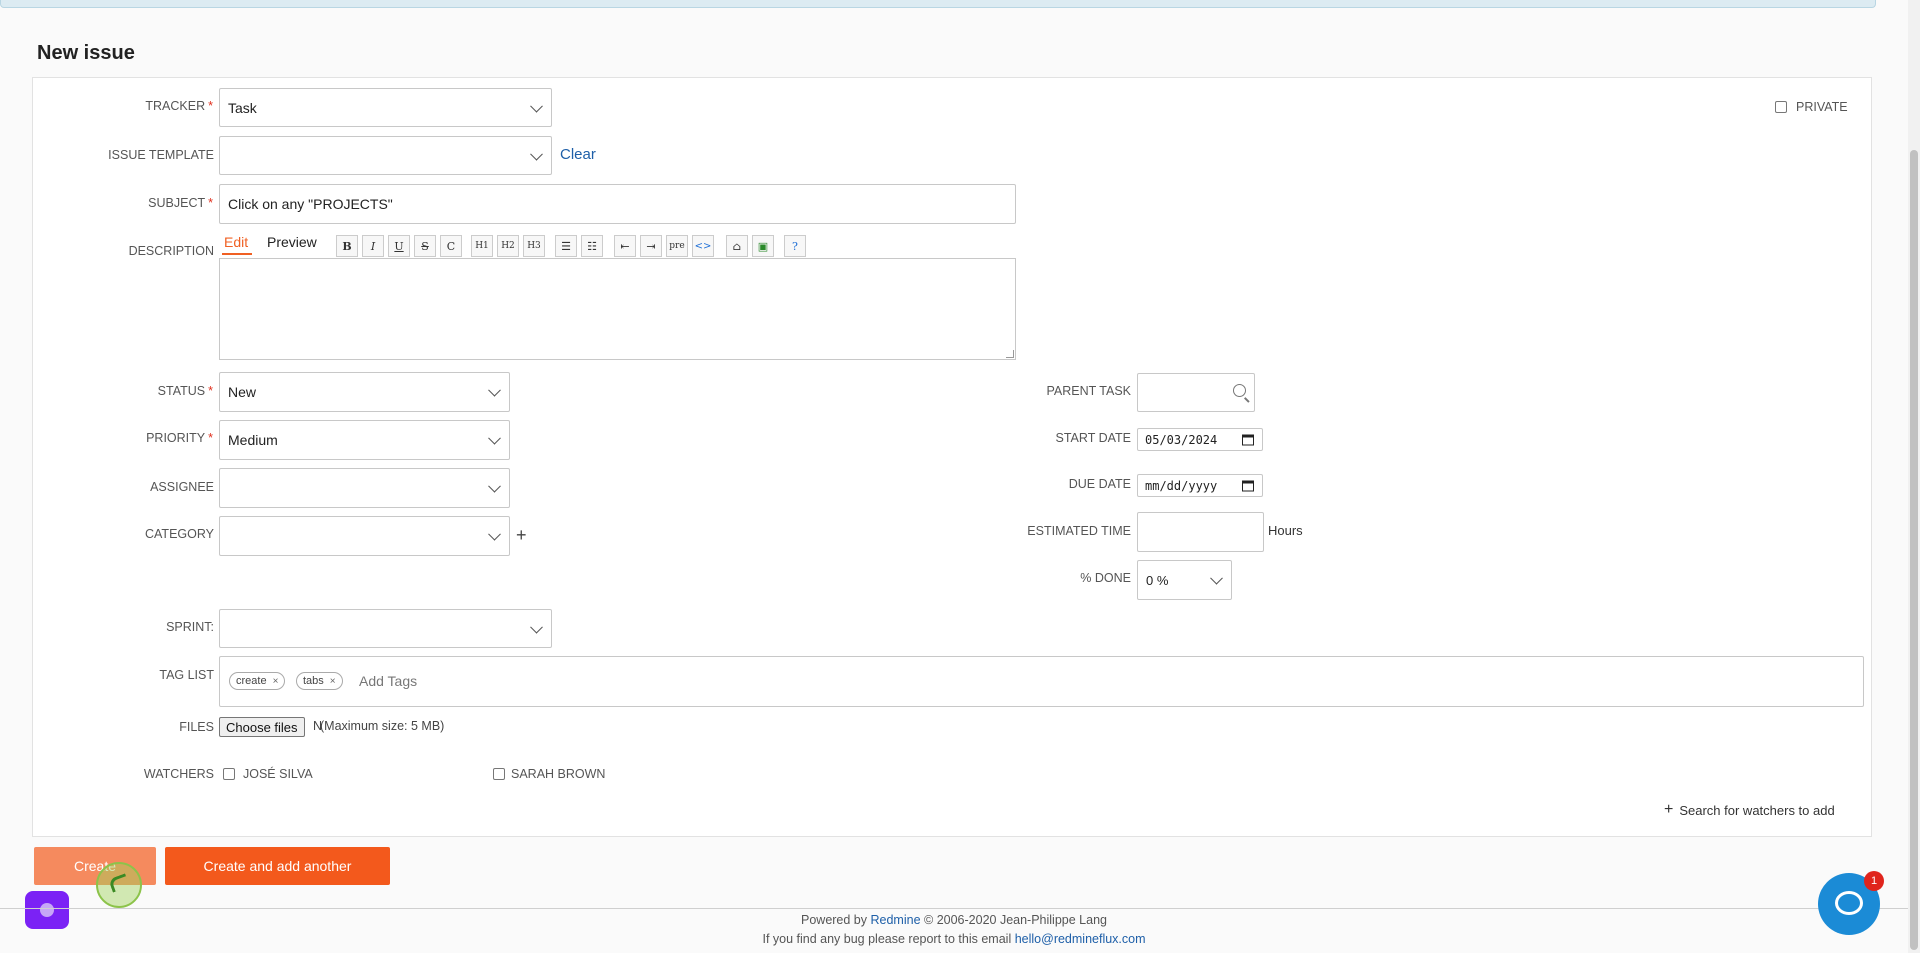 This screenshot has height=953, width=1920. I want to click on heading-2-button: H2, so click(508, 246).